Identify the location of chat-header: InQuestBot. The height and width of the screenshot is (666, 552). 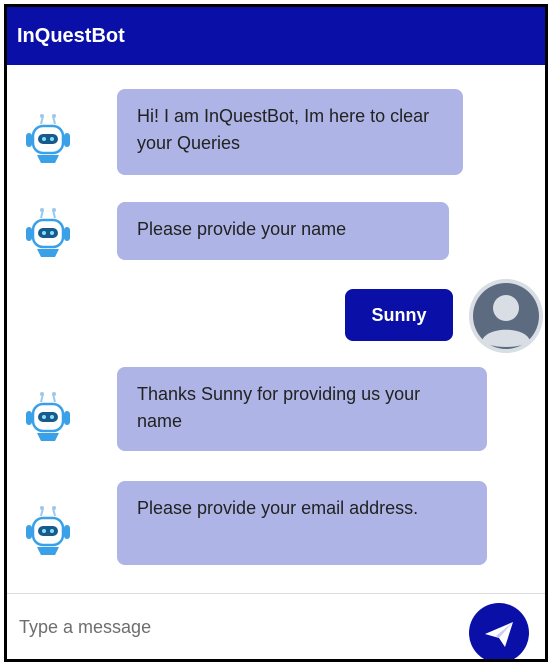
(276, 36).